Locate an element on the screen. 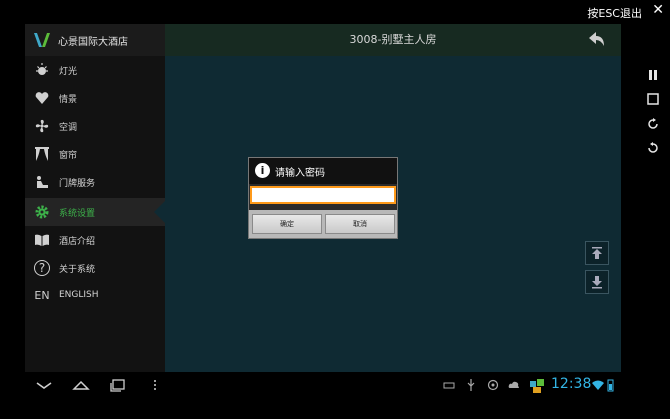  usb-icon is located at coordinates (471, 385).